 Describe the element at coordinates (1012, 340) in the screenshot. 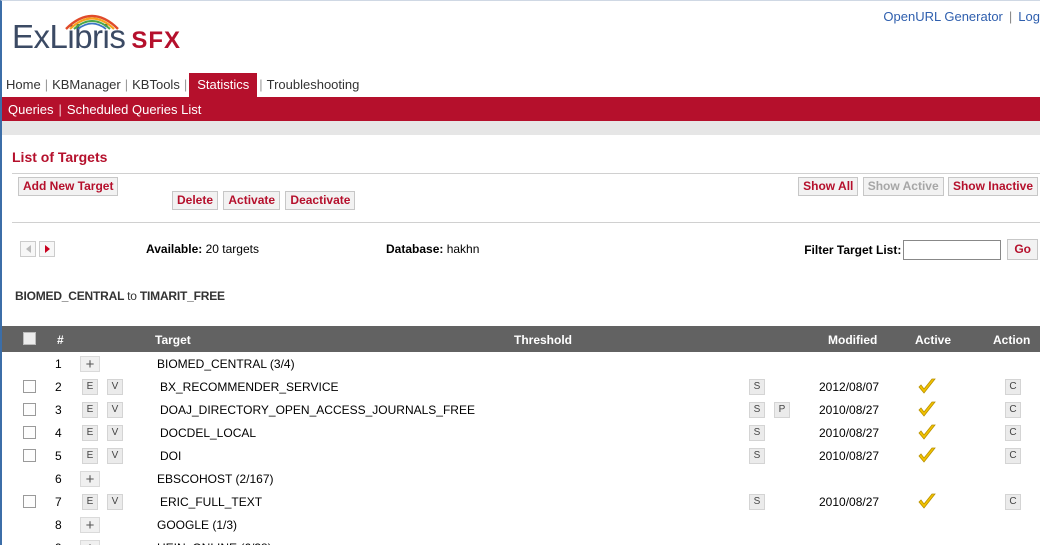

I see `col-action: Action` at that location.